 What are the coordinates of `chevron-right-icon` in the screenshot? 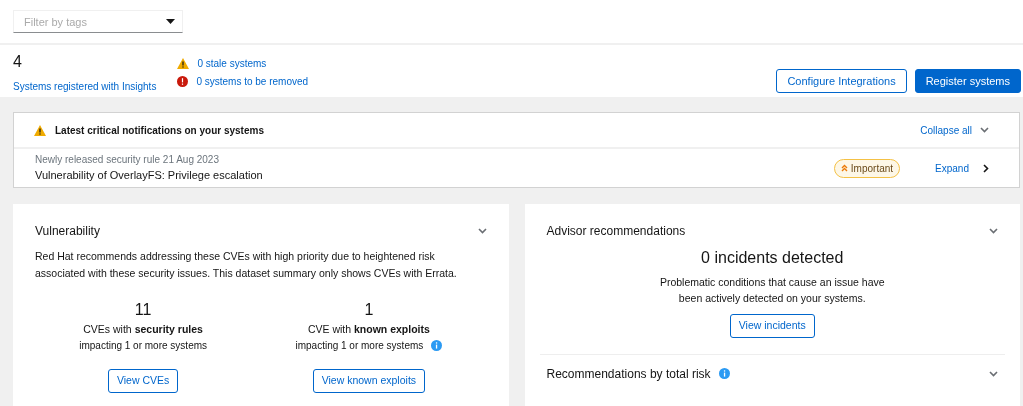 It's located at (986, 168).